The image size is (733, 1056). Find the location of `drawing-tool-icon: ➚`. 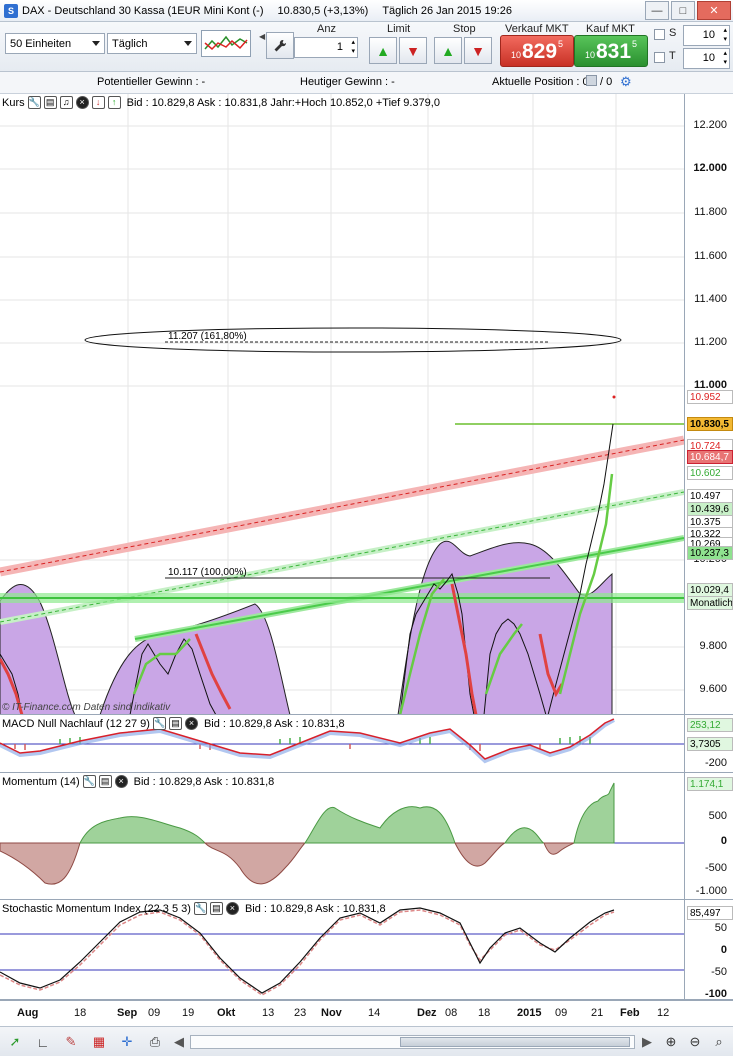

drawing-tool-icon: ➚ is located at coordinates (15, 1042).